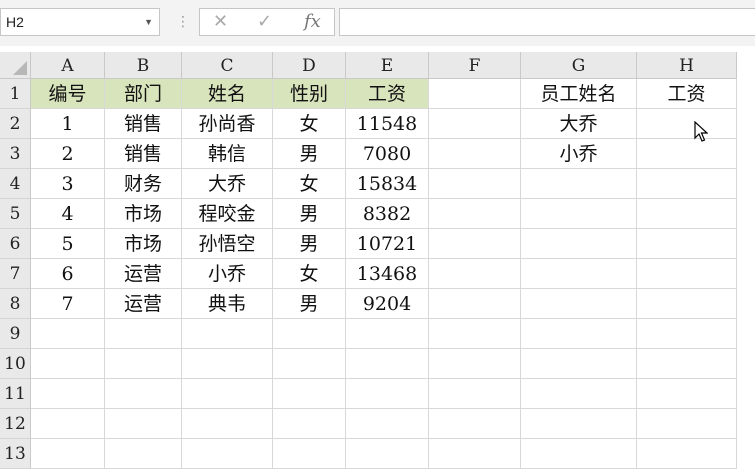 This screenshot has width=755, height=469. Describe the element at coordinates (687, 424) in the screenshot. I see `cell-h12` at that location.